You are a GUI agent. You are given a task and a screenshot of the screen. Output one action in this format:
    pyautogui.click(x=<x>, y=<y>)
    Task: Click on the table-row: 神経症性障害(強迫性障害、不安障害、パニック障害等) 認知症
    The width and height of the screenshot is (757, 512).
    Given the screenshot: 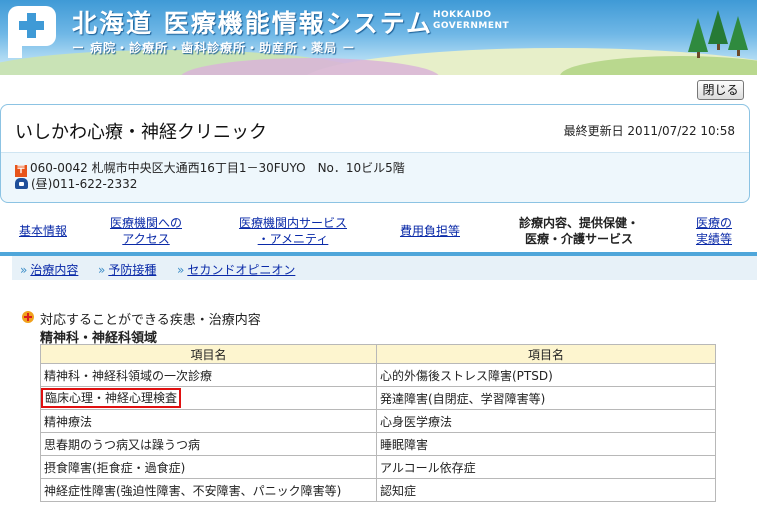 What is the action you would take?
    pyautogui.click(x=378, y=490)
    